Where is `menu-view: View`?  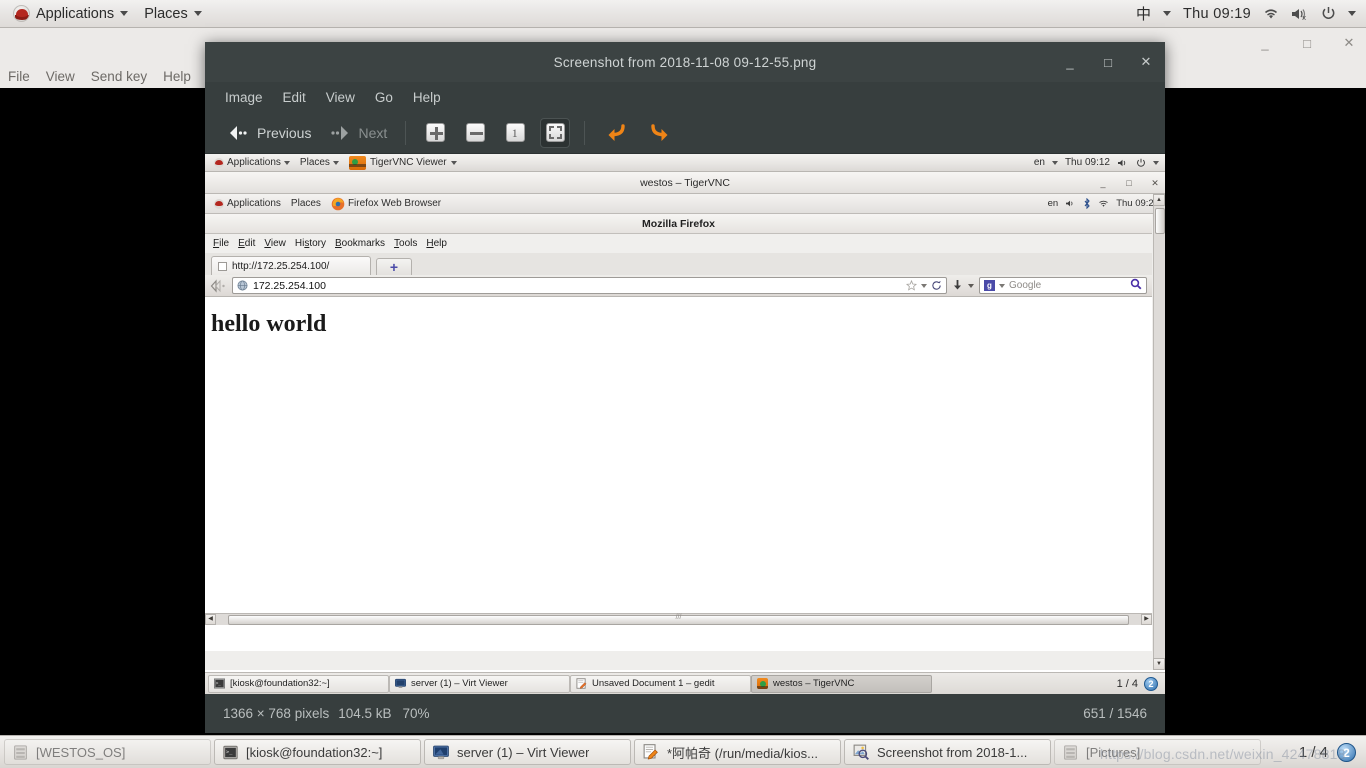
menu-view: View is located at coordinates (340, 97).